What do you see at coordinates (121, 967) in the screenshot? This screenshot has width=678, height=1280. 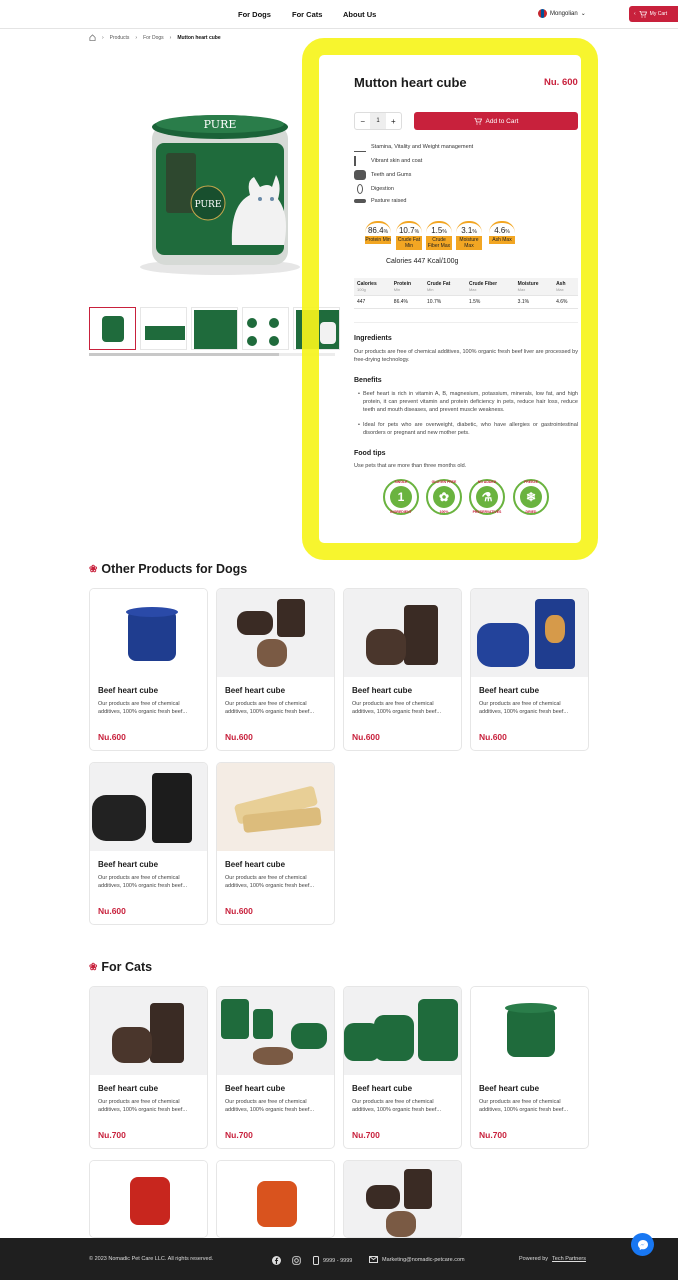 I see `section-heading-cats: ❀ For Cats` at bounding box center [121, 967].